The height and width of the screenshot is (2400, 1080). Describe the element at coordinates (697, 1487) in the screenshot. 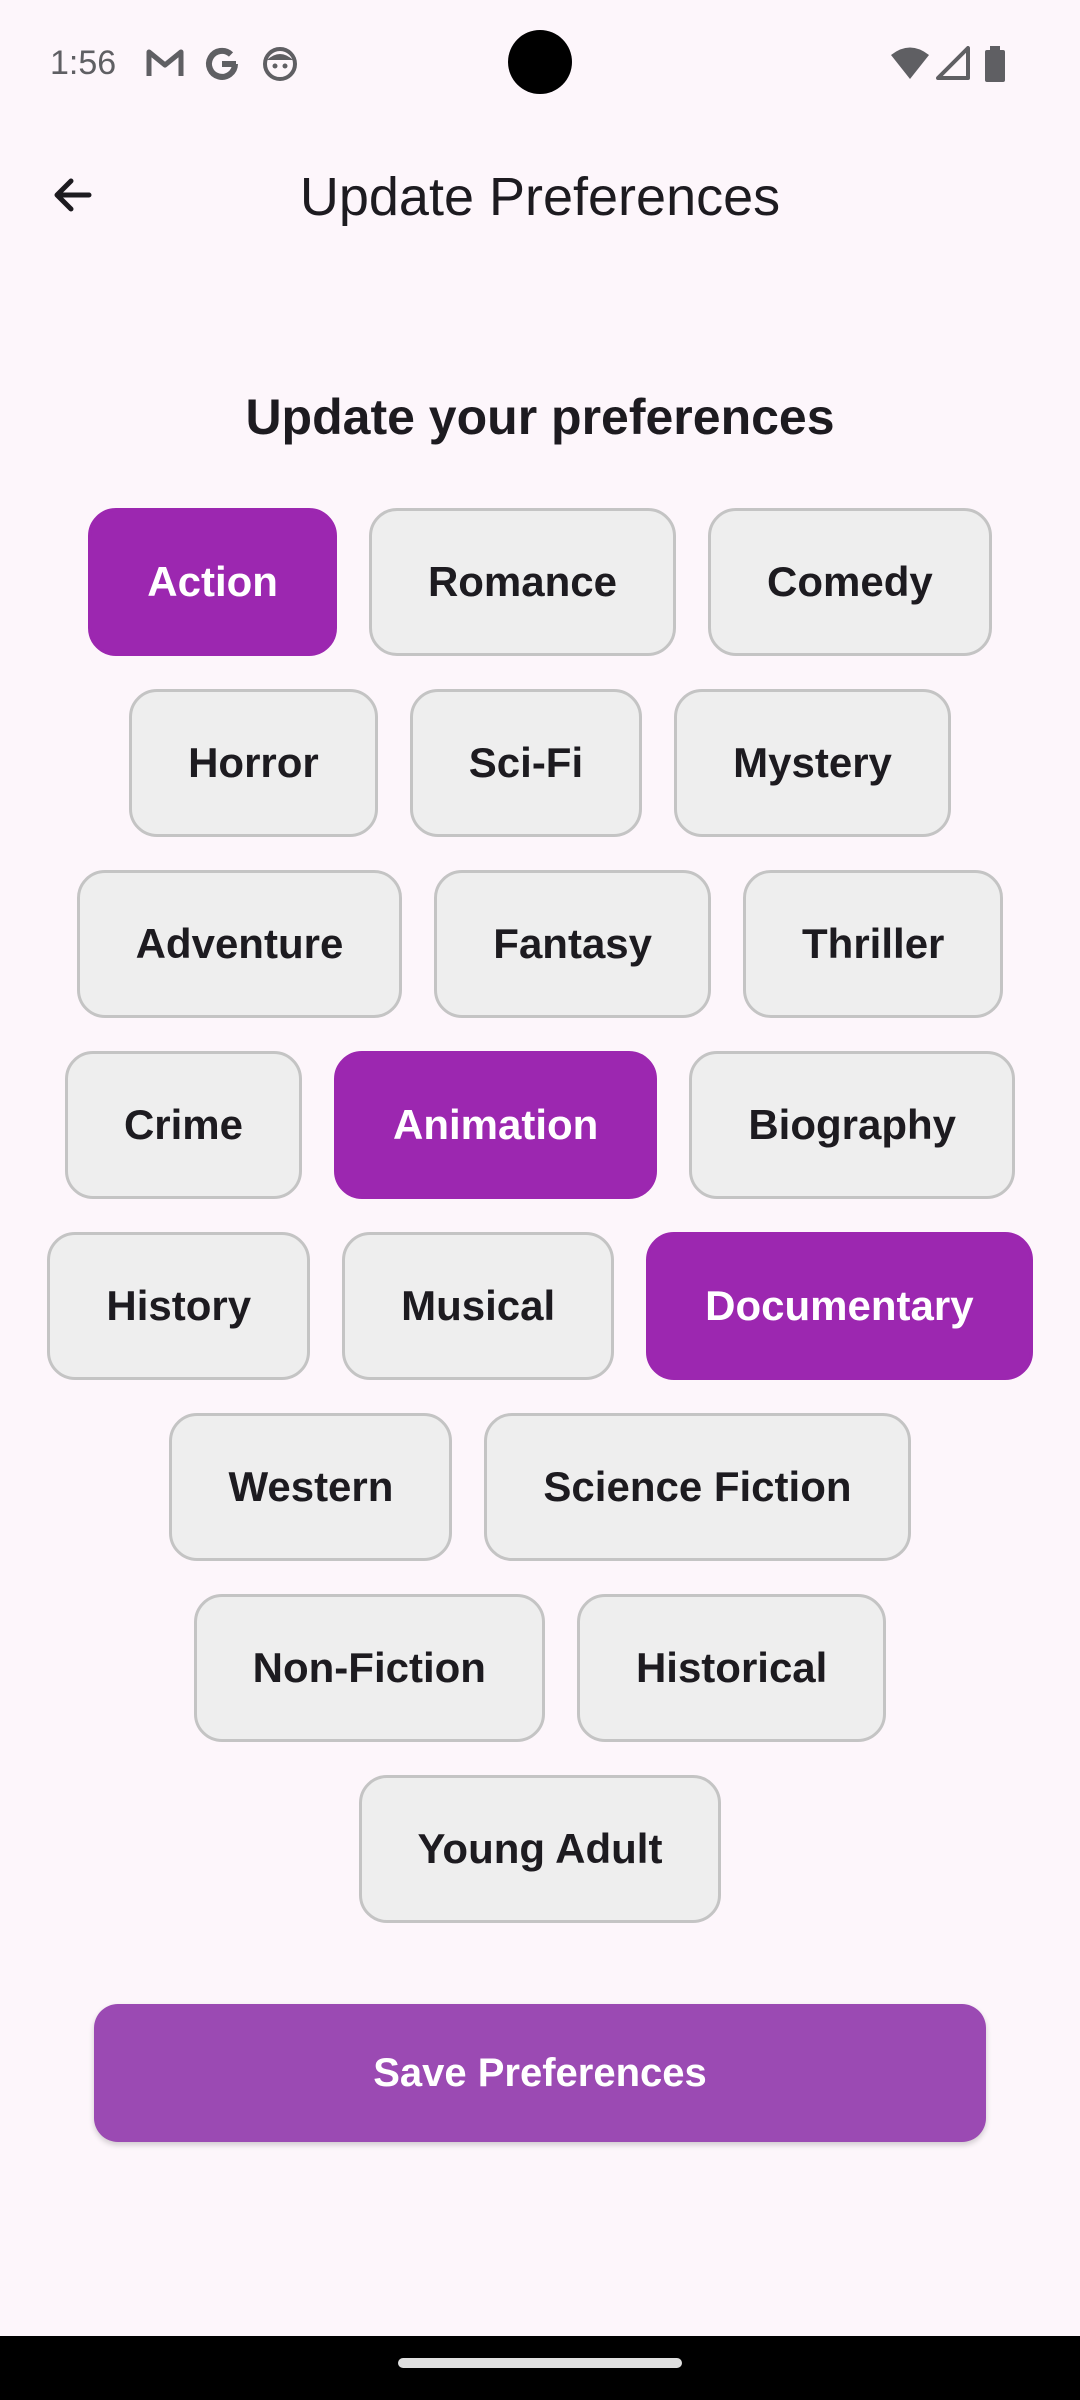

I see `genre-chip-science-fiction: Science Fiction` at that location.